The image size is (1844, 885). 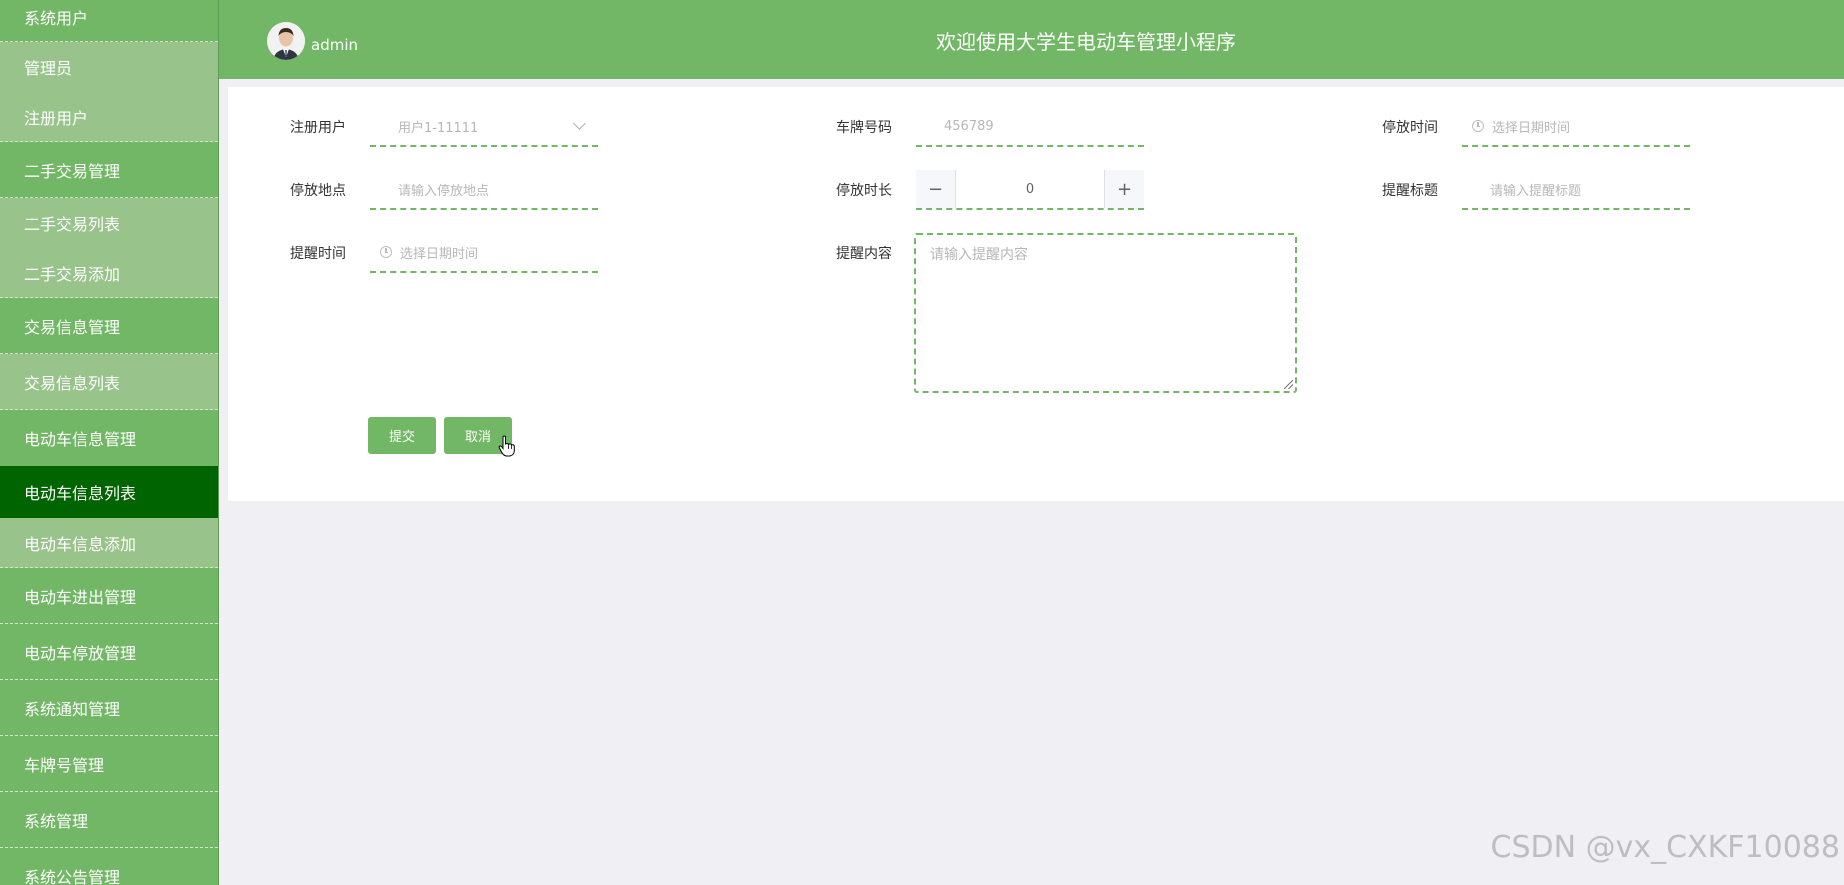 I want to click on plate-number-input: 456789, so click(x=1030, y=127).